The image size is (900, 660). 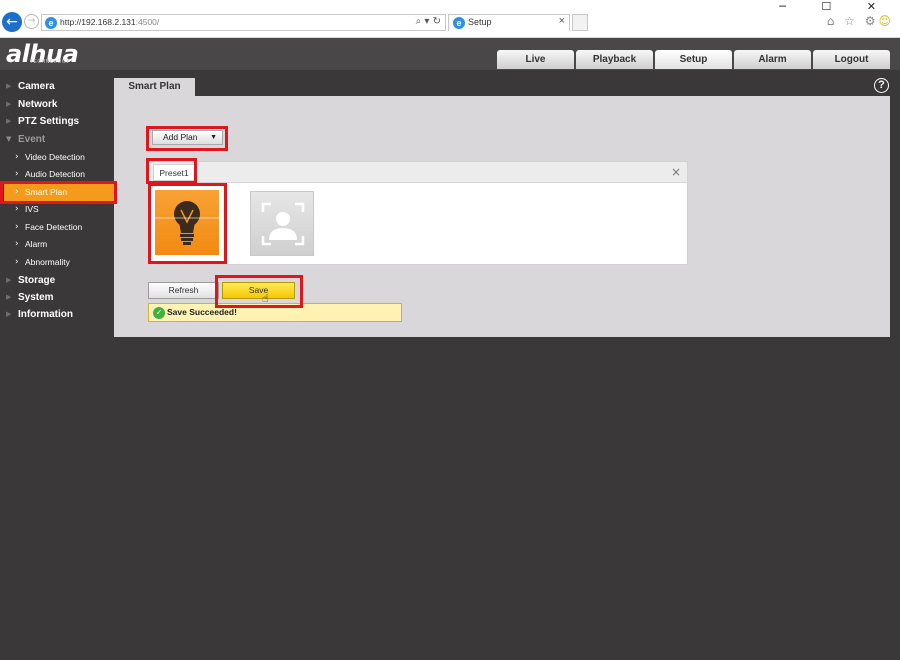 What do you see at coordinates (835, 6) in the screenshot?
I see `window-controls: ─ ☐ ✕` at bounding box center [835, 6].